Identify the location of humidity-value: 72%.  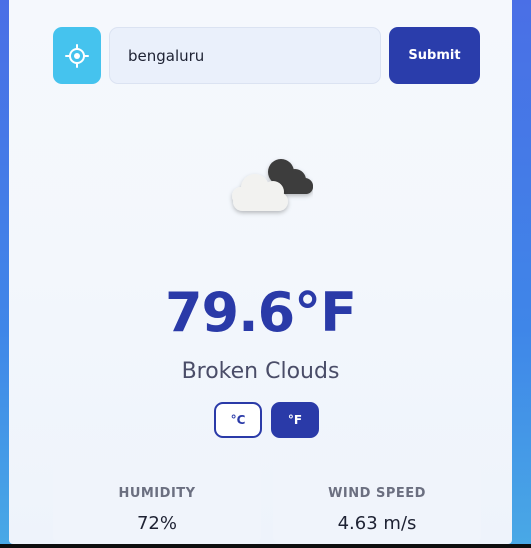
(156, 523).